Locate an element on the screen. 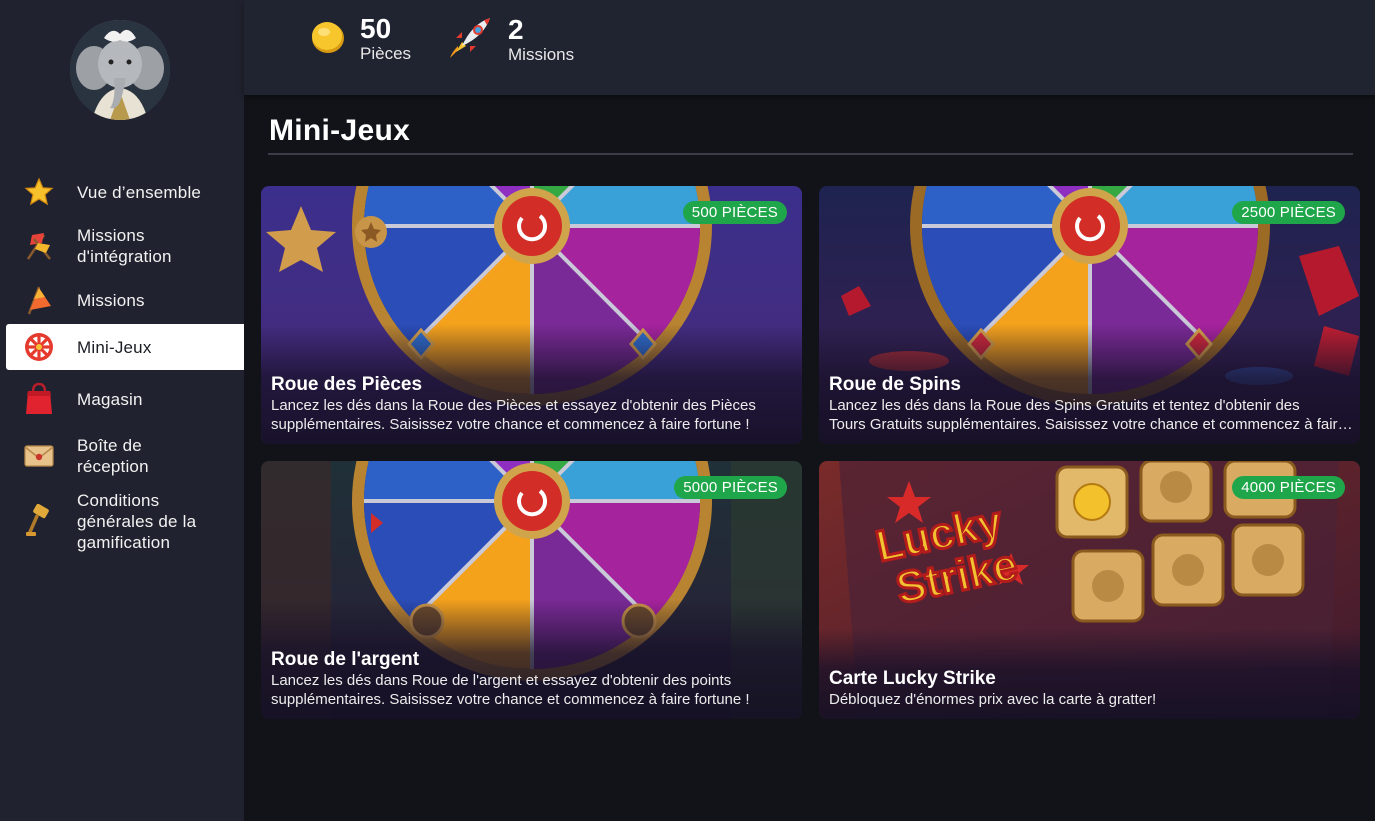 This screenshot has width=1375, height=821. coins-label: Pièces is located at coordinates (386, 53).